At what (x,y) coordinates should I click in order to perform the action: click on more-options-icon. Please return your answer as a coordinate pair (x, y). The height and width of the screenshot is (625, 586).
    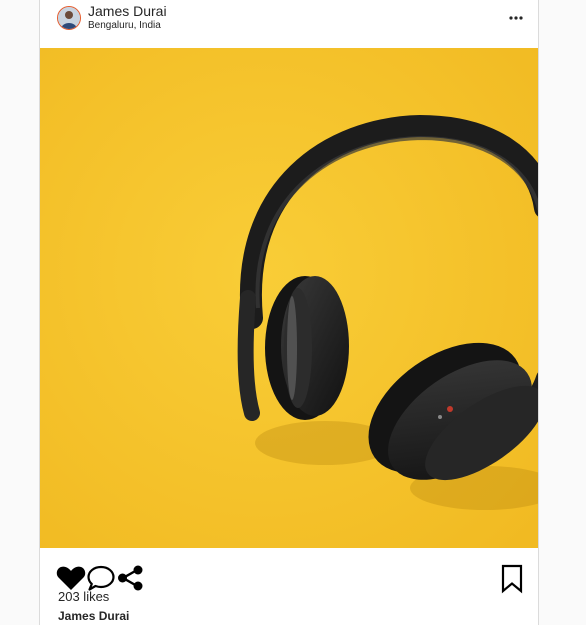
    Looking at the image, I should click on (516, 18).